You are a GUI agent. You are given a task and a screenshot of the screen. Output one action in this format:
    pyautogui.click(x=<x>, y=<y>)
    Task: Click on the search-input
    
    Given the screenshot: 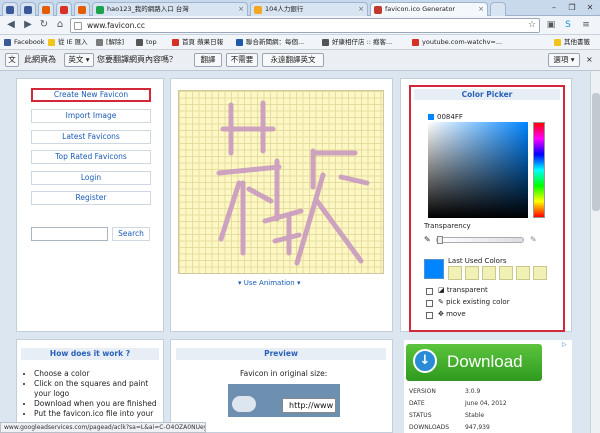 What is the action you would take?
    pyautogui.click(x=69, y=234)
    